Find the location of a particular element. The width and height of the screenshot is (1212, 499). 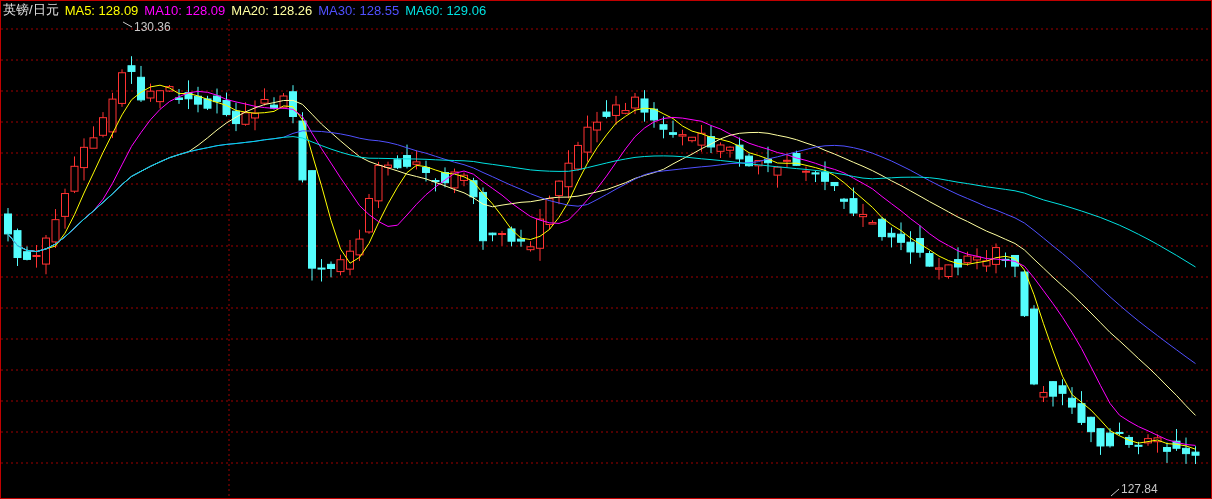

moving-average-value: MA30: 128.55 is located at coordinates (359, 10).